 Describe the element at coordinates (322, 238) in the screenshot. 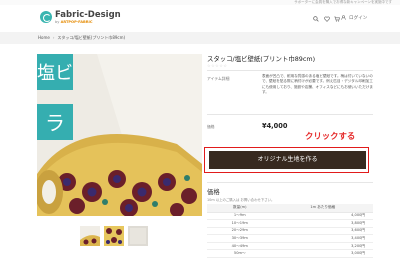

I see `price-cell: 3,400円` at that location.